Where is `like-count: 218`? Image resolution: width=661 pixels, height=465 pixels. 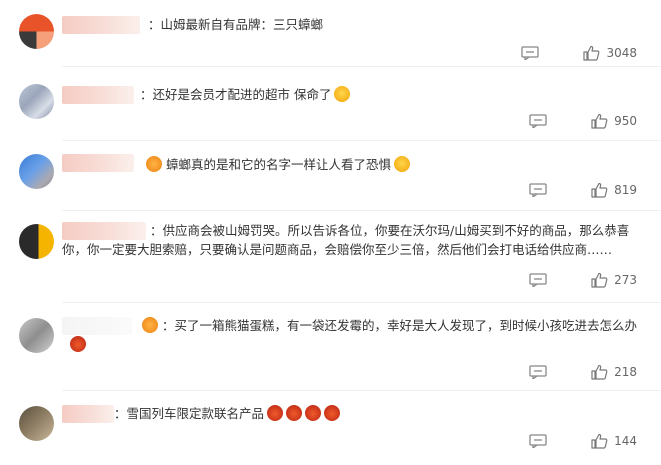
like-count: 218 is located at coordinates (625, 372).